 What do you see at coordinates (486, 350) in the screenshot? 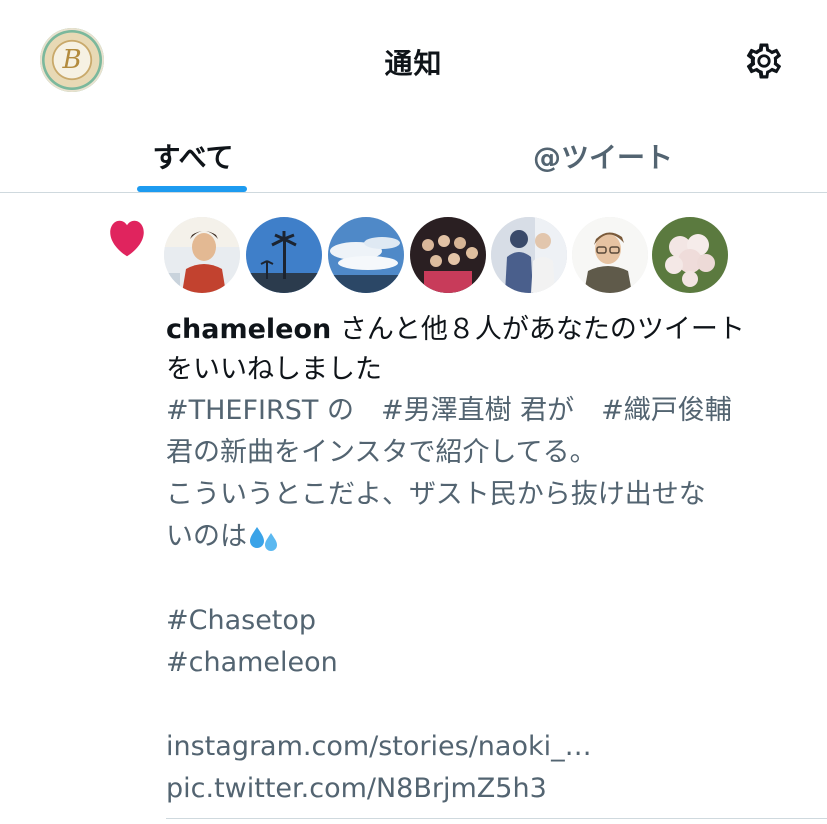
I see `notification-message: chameleon さんと他８人があなたのツイート をいいねしました` at bounding box center [486, 350].